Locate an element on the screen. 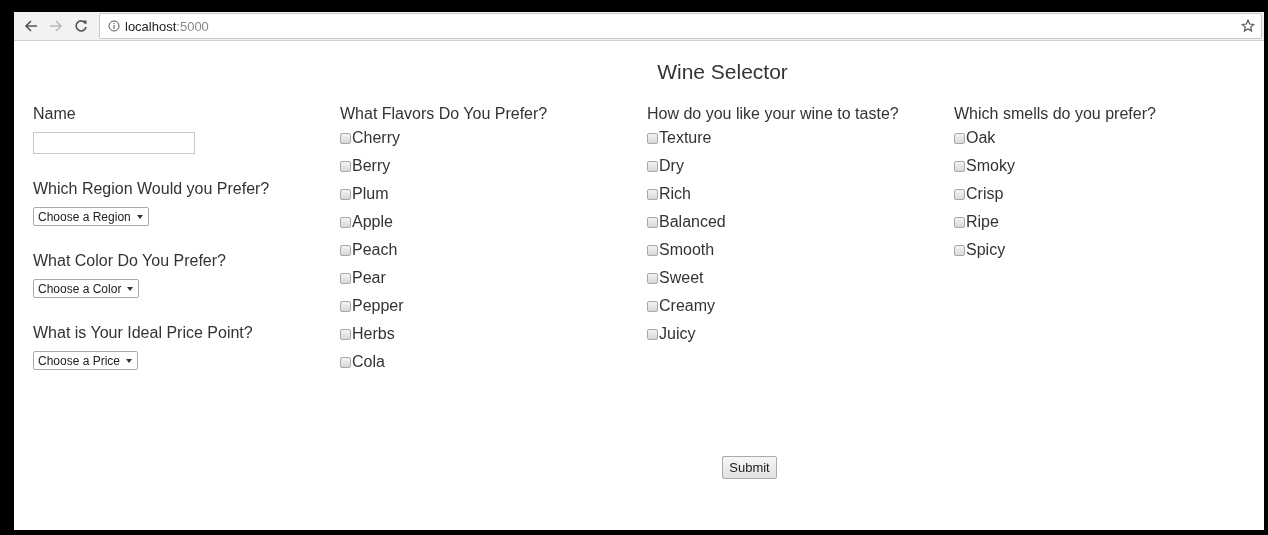 The width and height of the screenshot is (1268, 535). checkbox-label: Oak is located at coordinates (981, 138).